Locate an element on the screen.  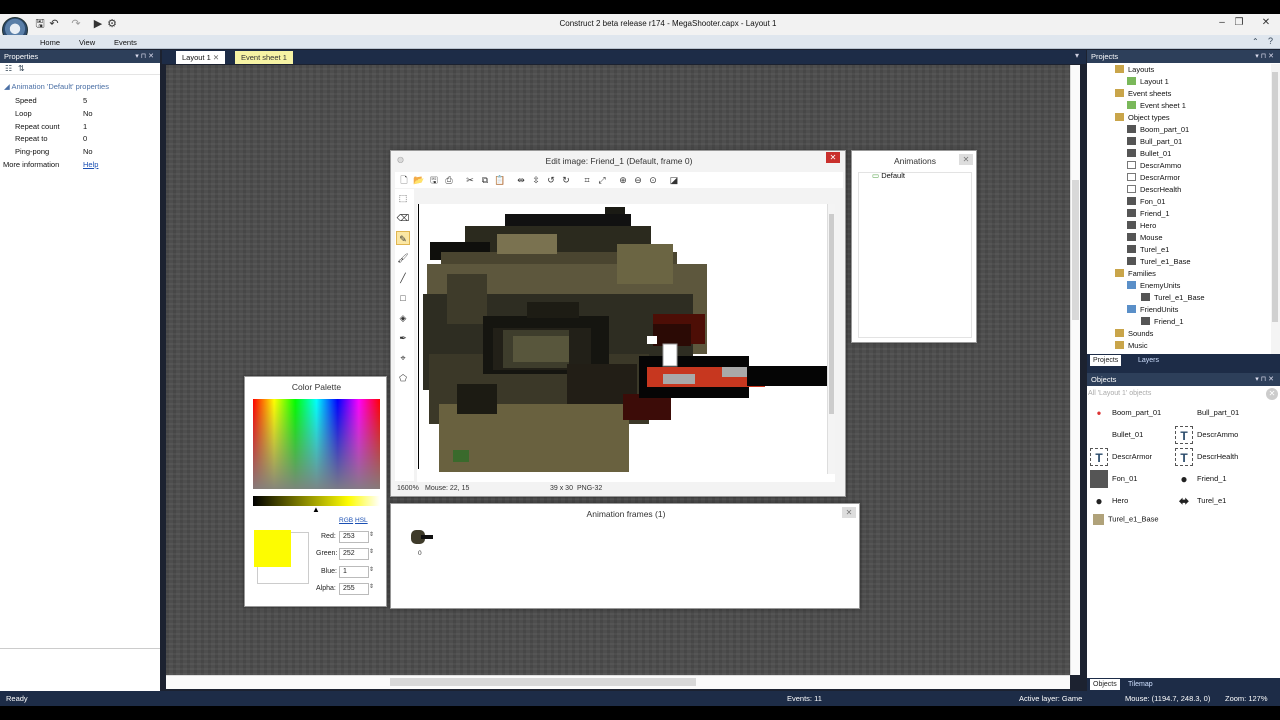
line-tool-icon: ╱ is located at coordinates (403, 278).